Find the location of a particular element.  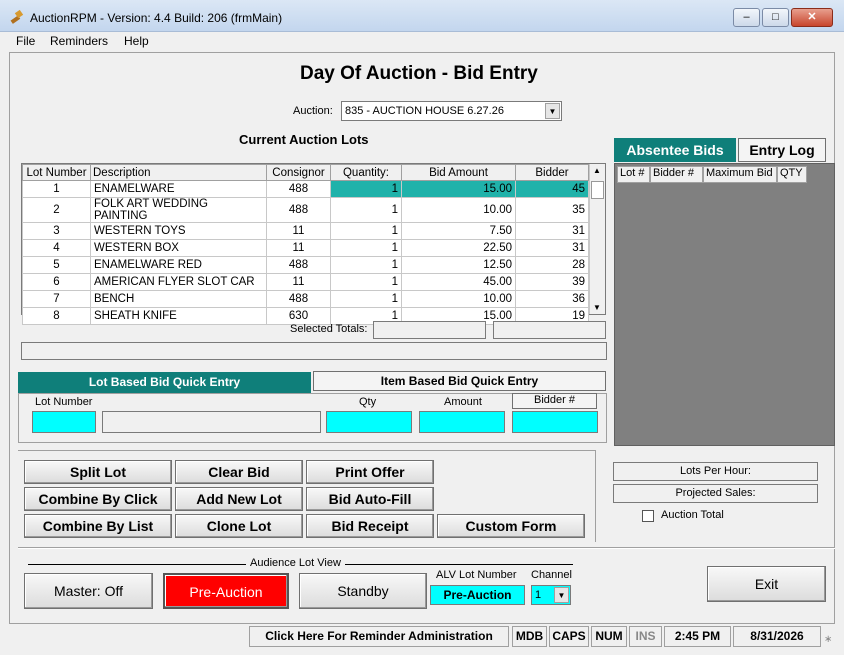

clear-bid-button: Clear Bid is located at coordinates (239, 472).